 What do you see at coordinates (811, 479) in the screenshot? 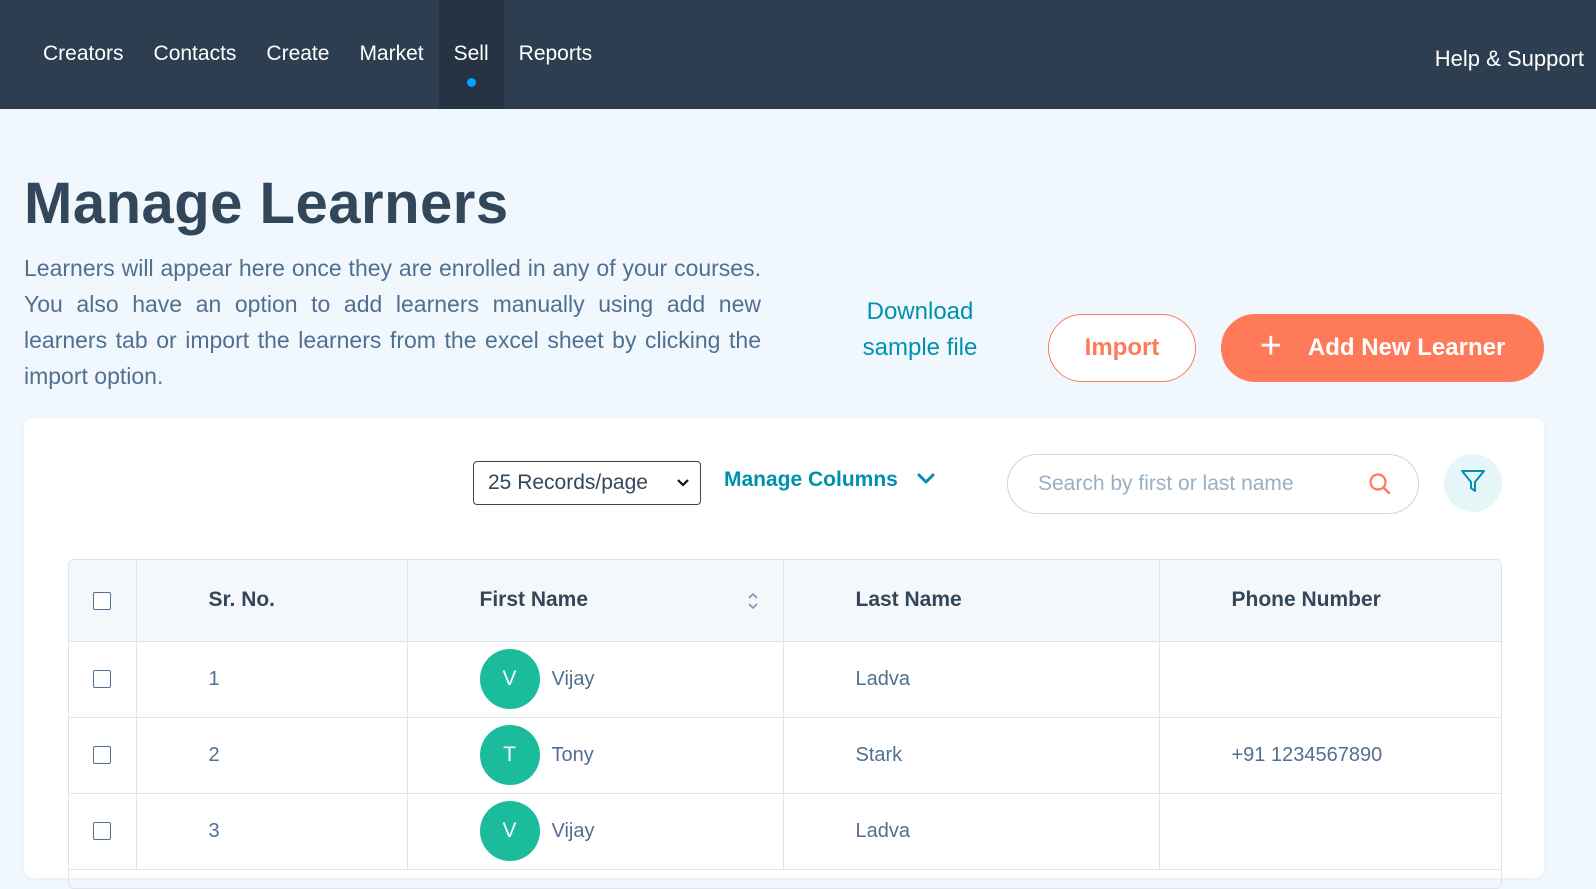
I see `manage-columns-label: Manage Columns` at bounding box center [811, 479].